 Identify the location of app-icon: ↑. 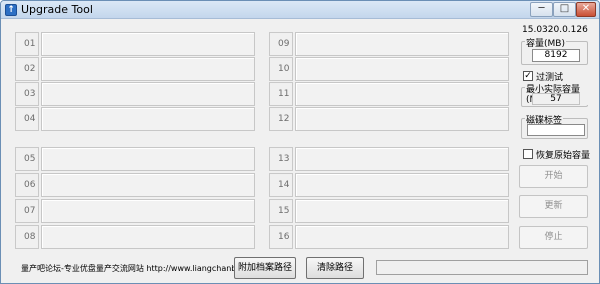
(11, 10).